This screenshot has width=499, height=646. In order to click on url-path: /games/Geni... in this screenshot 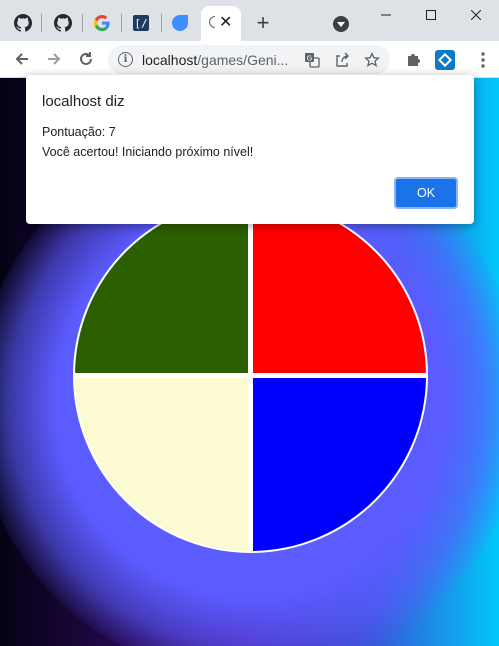, I will do `click(243, 60)`.